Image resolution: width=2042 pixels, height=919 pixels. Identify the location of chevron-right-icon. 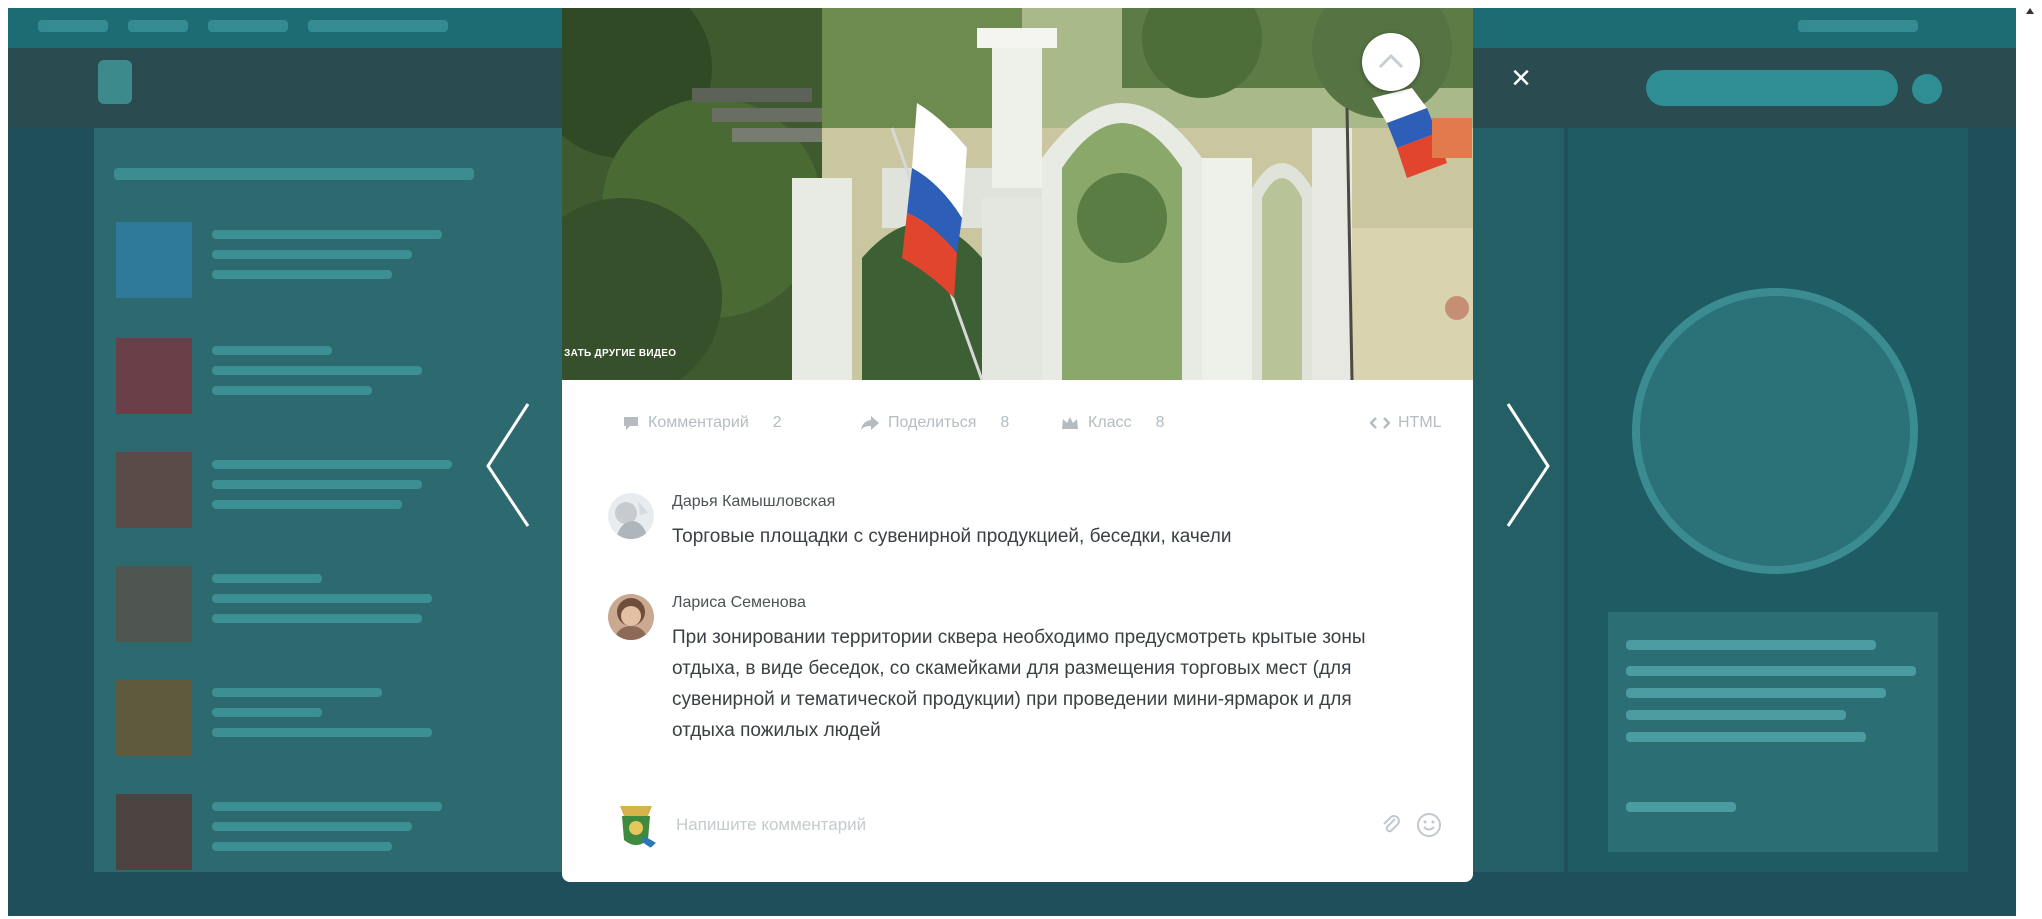
(1528, 465).